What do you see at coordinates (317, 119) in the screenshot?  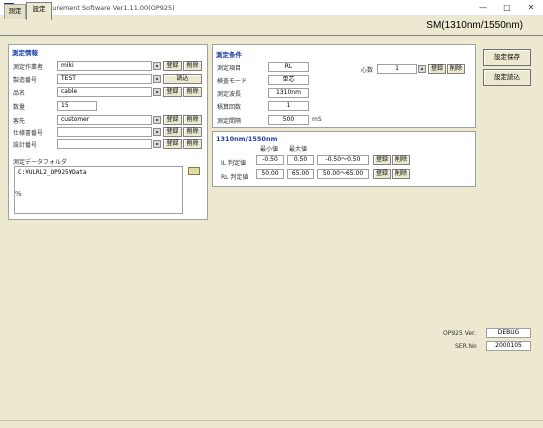 I see `interval-unit: mS` at bounding box center [317, 119].